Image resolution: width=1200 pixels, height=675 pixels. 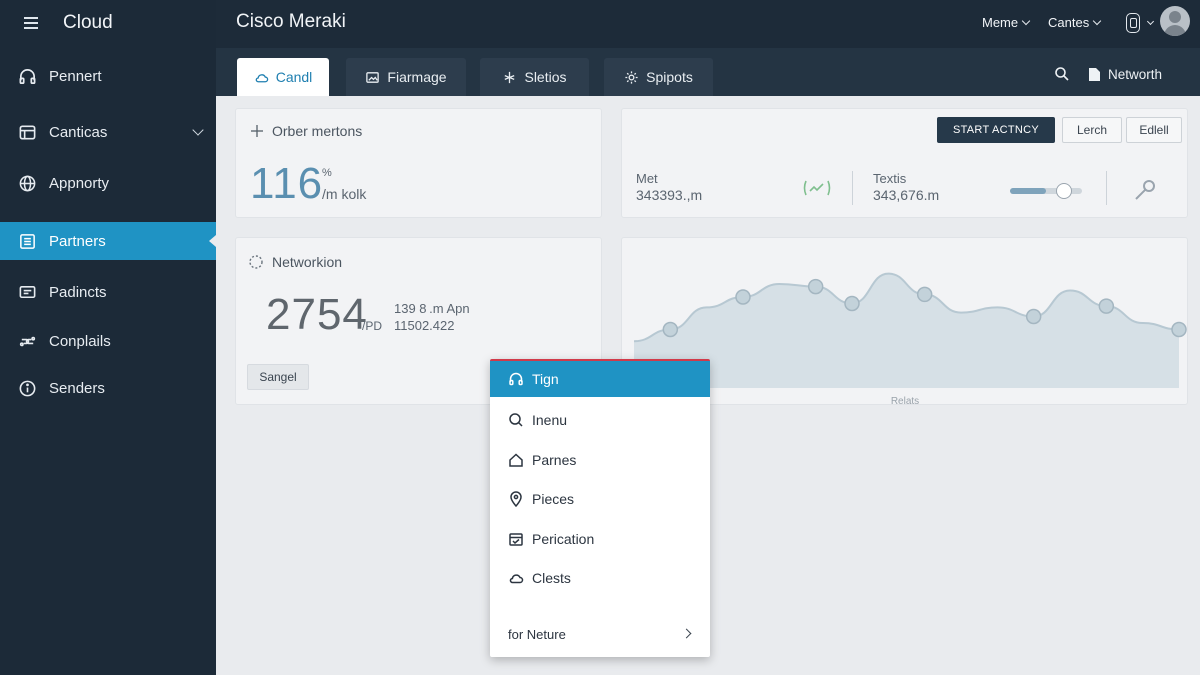 I want to click on menu-item-inenu: Inenu, so click(x=600, y=420).